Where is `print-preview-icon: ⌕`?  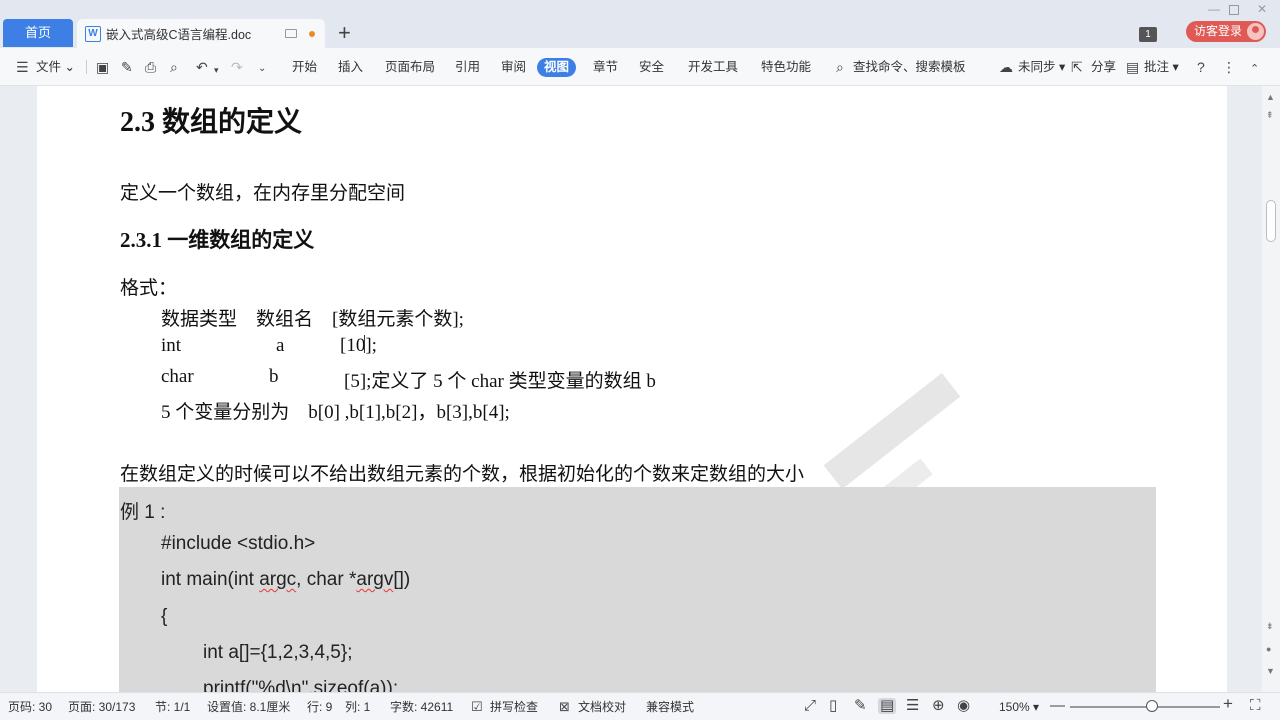
print-preview-icon: ⌕ is located at coordinates (174, 67).